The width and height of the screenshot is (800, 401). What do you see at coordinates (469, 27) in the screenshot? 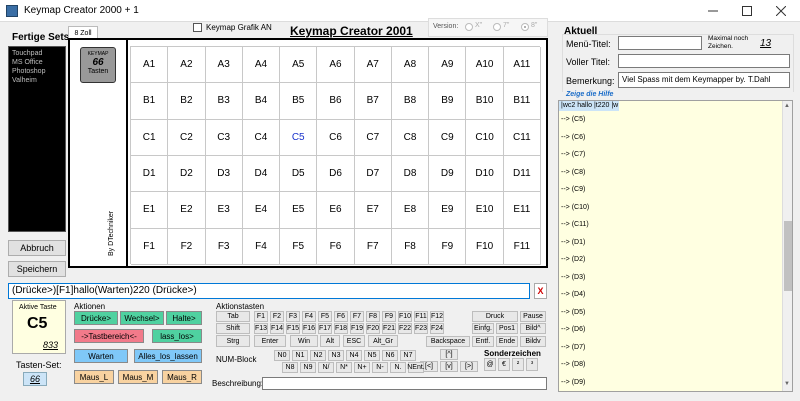
I see `version-radio-x` at bounding box center [469, 27].